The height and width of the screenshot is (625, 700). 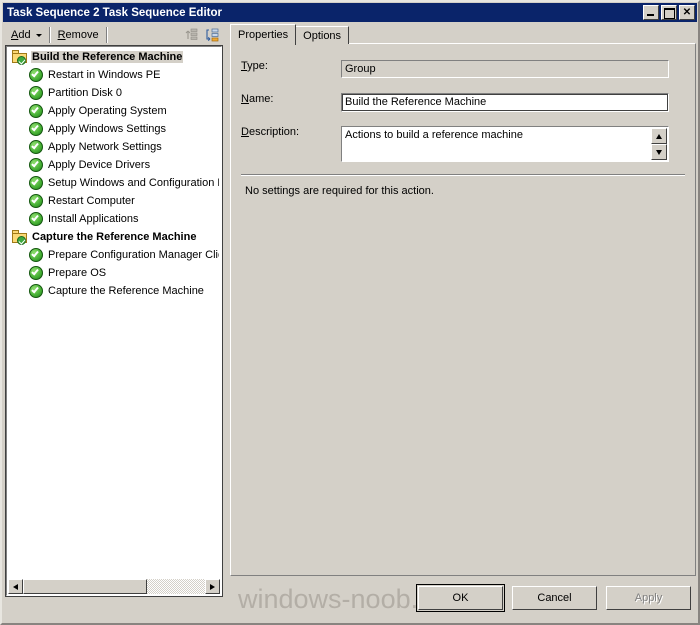 I want to click on triangle-up-icon, so click(x=659, y=136).